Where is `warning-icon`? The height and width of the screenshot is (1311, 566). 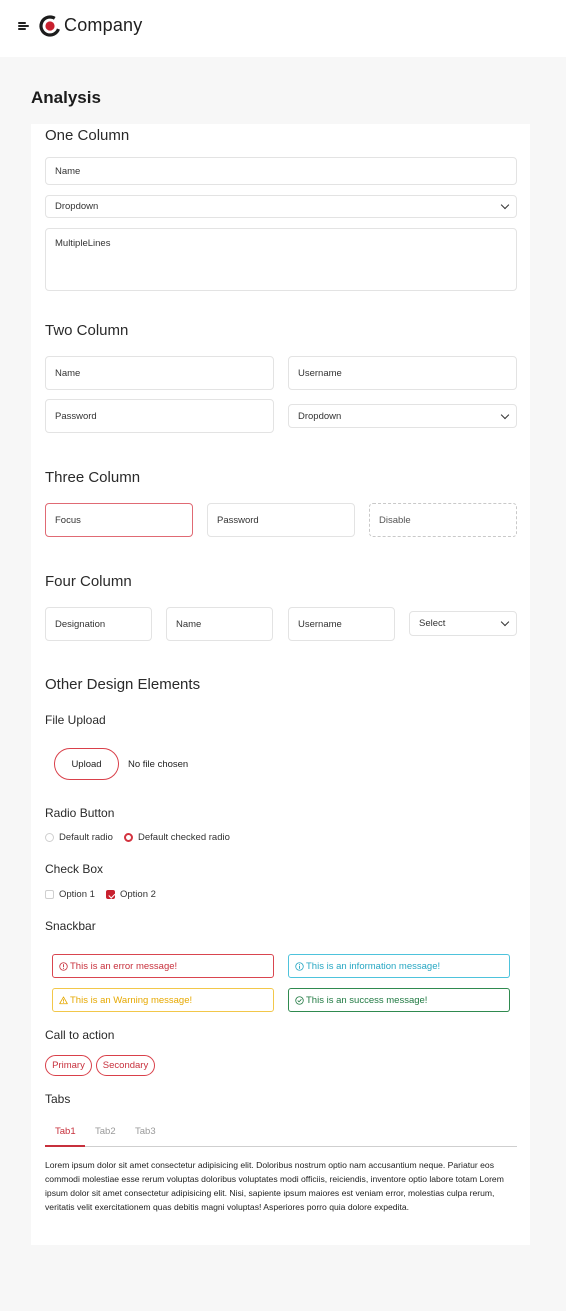
warning-icon is located at coordinates (63, 999).